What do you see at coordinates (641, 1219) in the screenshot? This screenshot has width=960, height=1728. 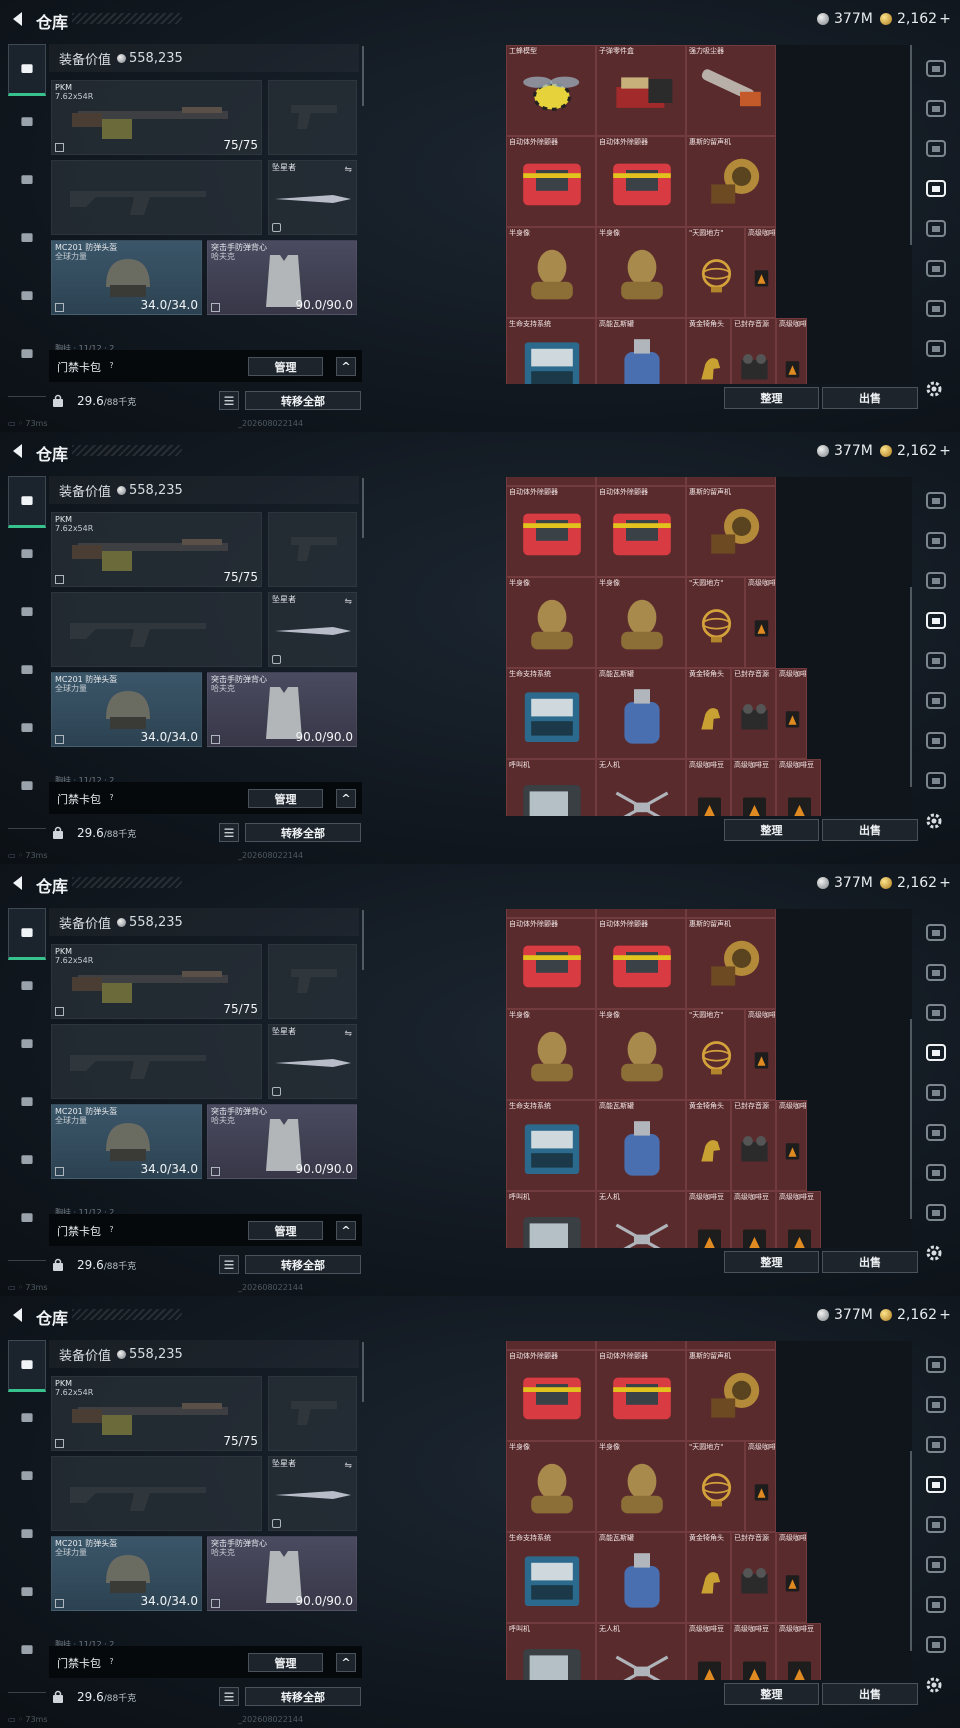 I see `stash-item: 无人机` at bounding box center [641, 1219].